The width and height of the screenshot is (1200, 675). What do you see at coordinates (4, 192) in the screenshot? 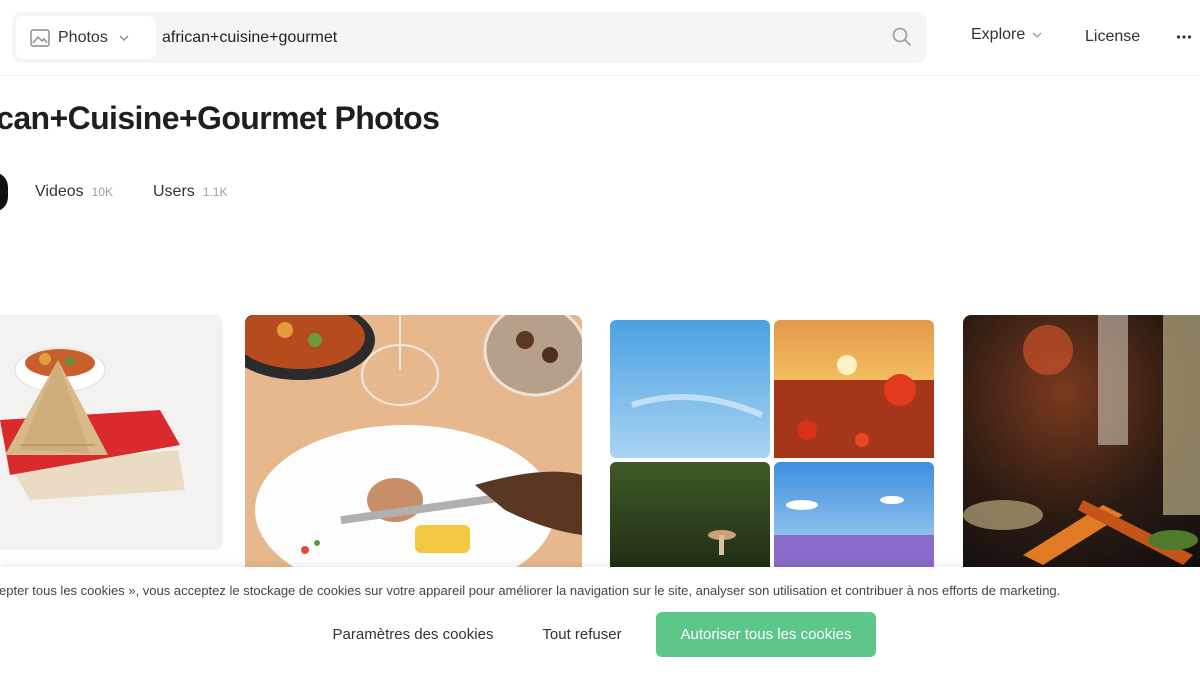
I see `tab-photos-active` at bounding box center [4, 192].